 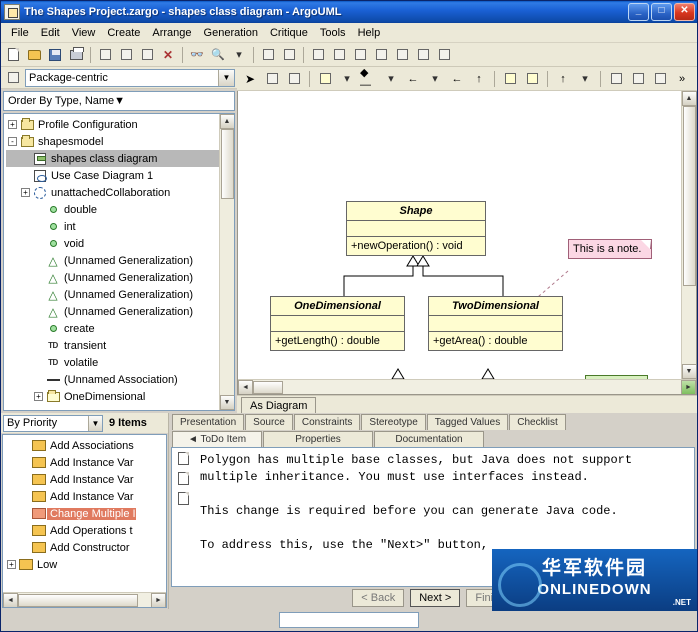 What do you see at coordinates (126, 55) in the screenshot?
I see `copy-button` at bounding box center [126, 55].